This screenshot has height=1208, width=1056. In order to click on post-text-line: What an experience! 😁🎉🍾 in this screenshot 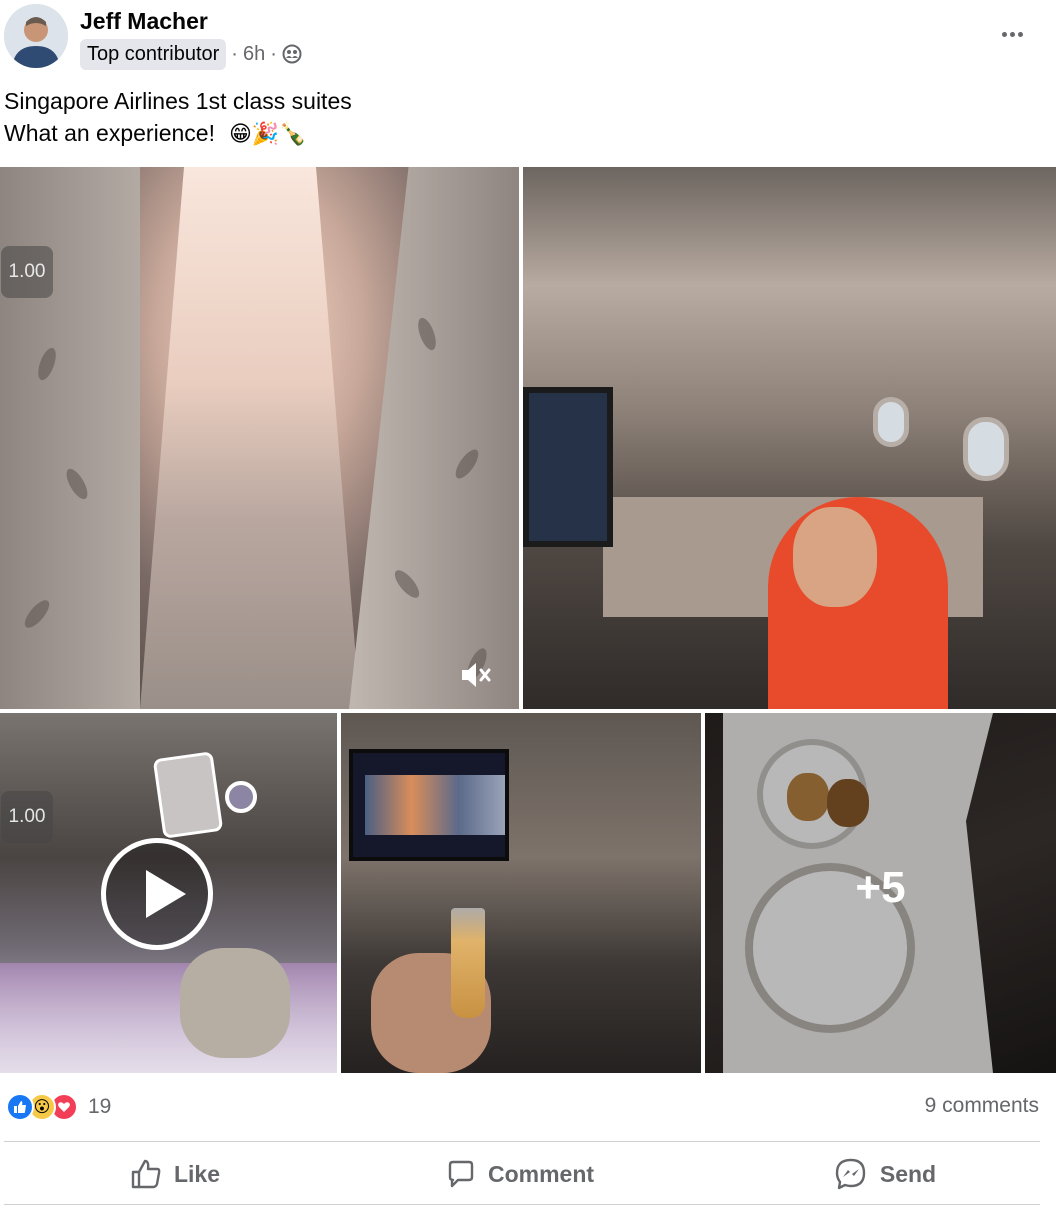, I will do `click(178, 133)`.